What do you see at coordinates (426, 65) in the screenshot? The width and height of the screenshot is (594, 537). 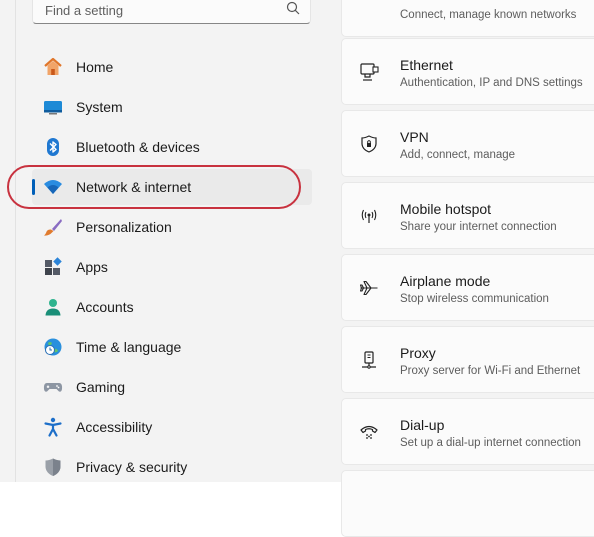 I see `card-title: Ethernet` at bounding box center [426, 65].